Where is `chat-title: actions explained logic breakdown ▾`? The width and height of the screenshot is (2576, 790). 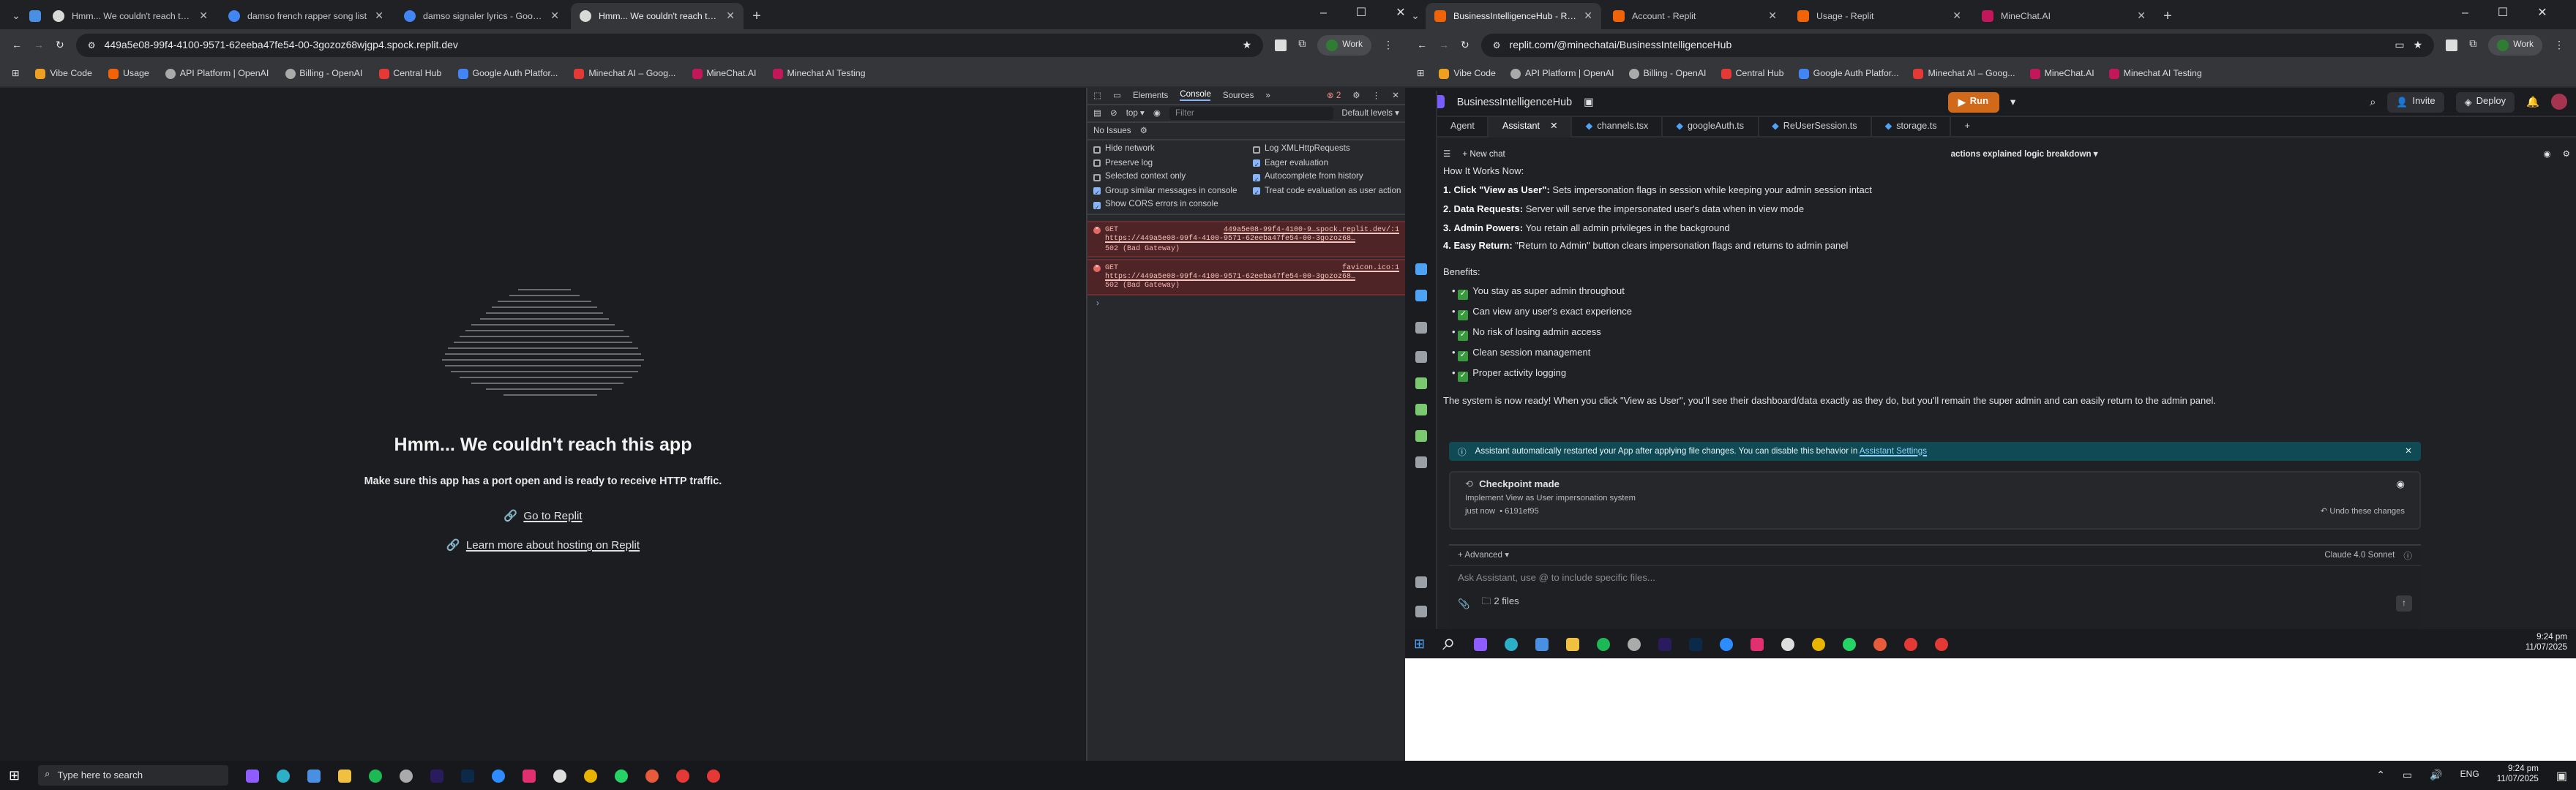 chat-title: actions explained logic breakdown ▾ is located at coordinates (2024, 155).